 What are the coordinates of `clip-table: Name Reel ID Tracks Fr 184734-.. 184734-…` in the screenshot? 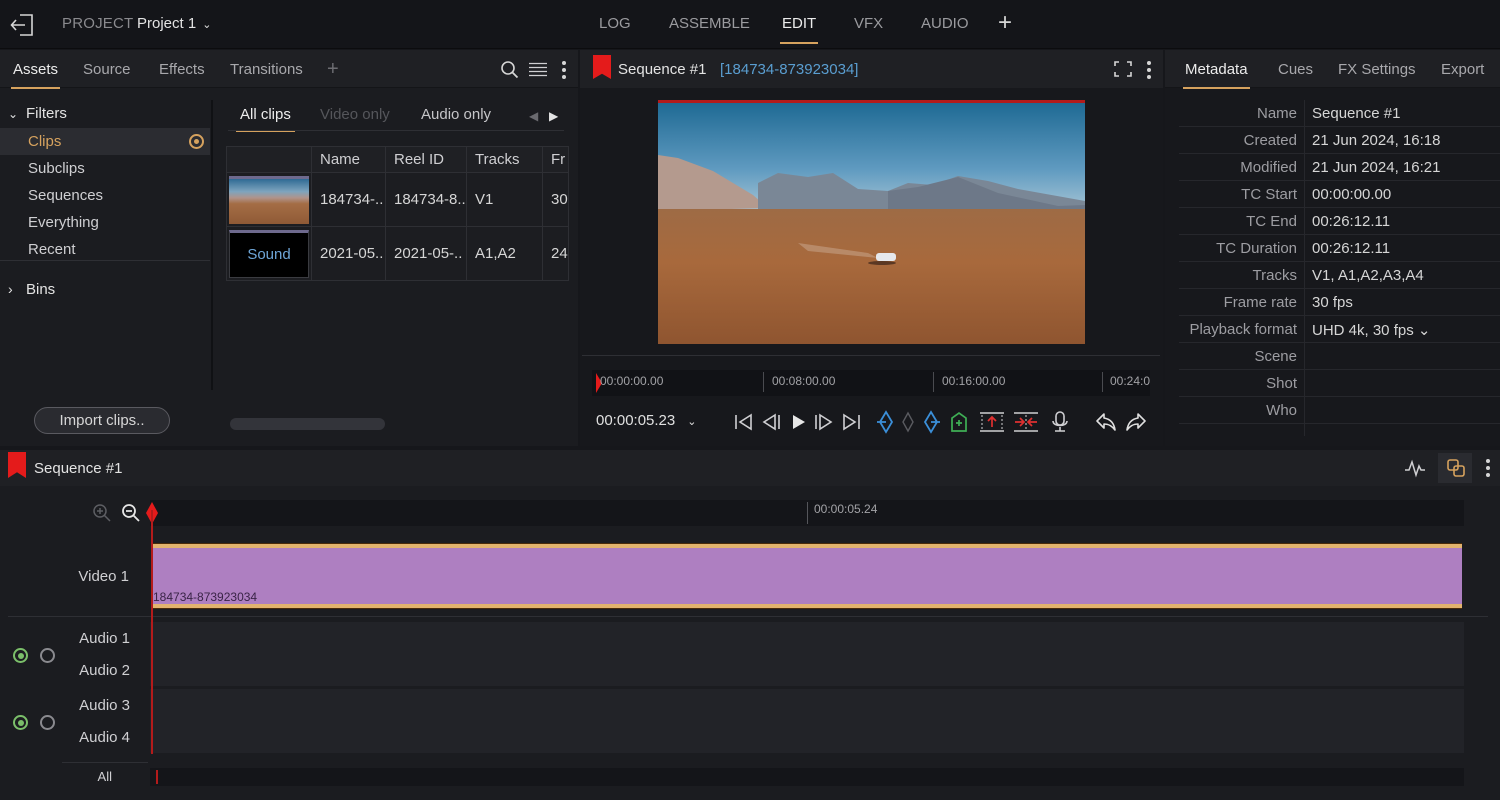 It's located at (397, 213).